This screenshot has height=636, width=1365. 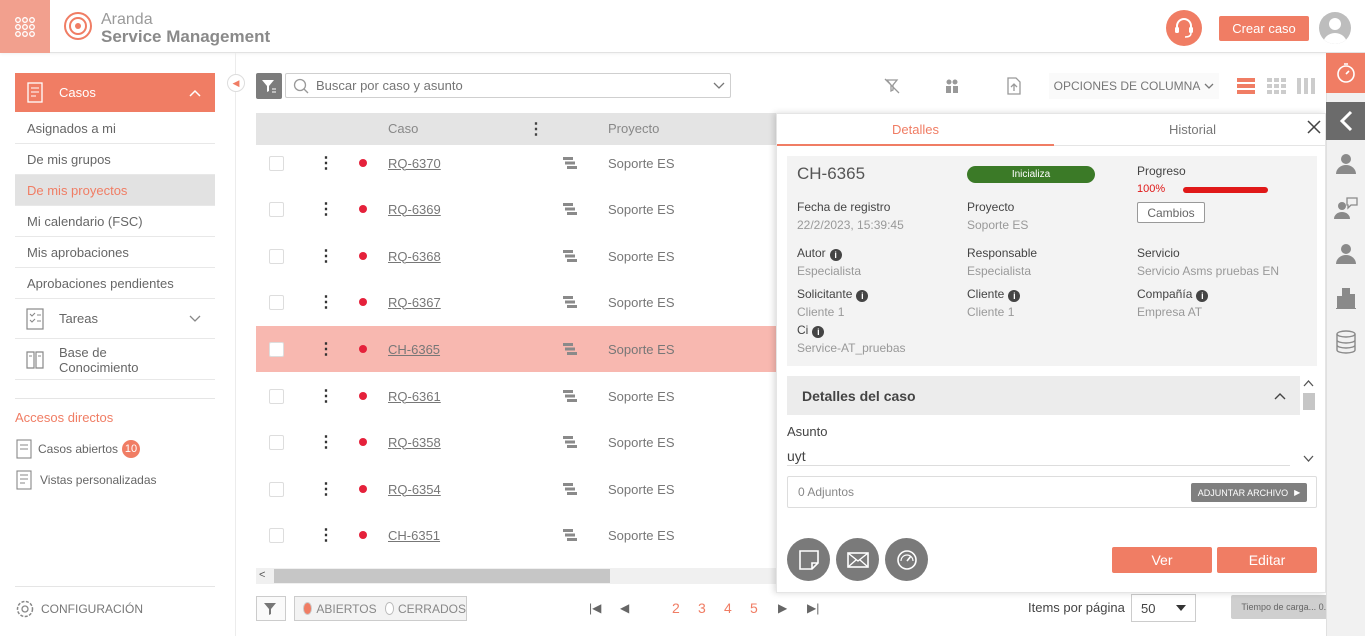 I want to click on search-box, so click(x=508, y=85).